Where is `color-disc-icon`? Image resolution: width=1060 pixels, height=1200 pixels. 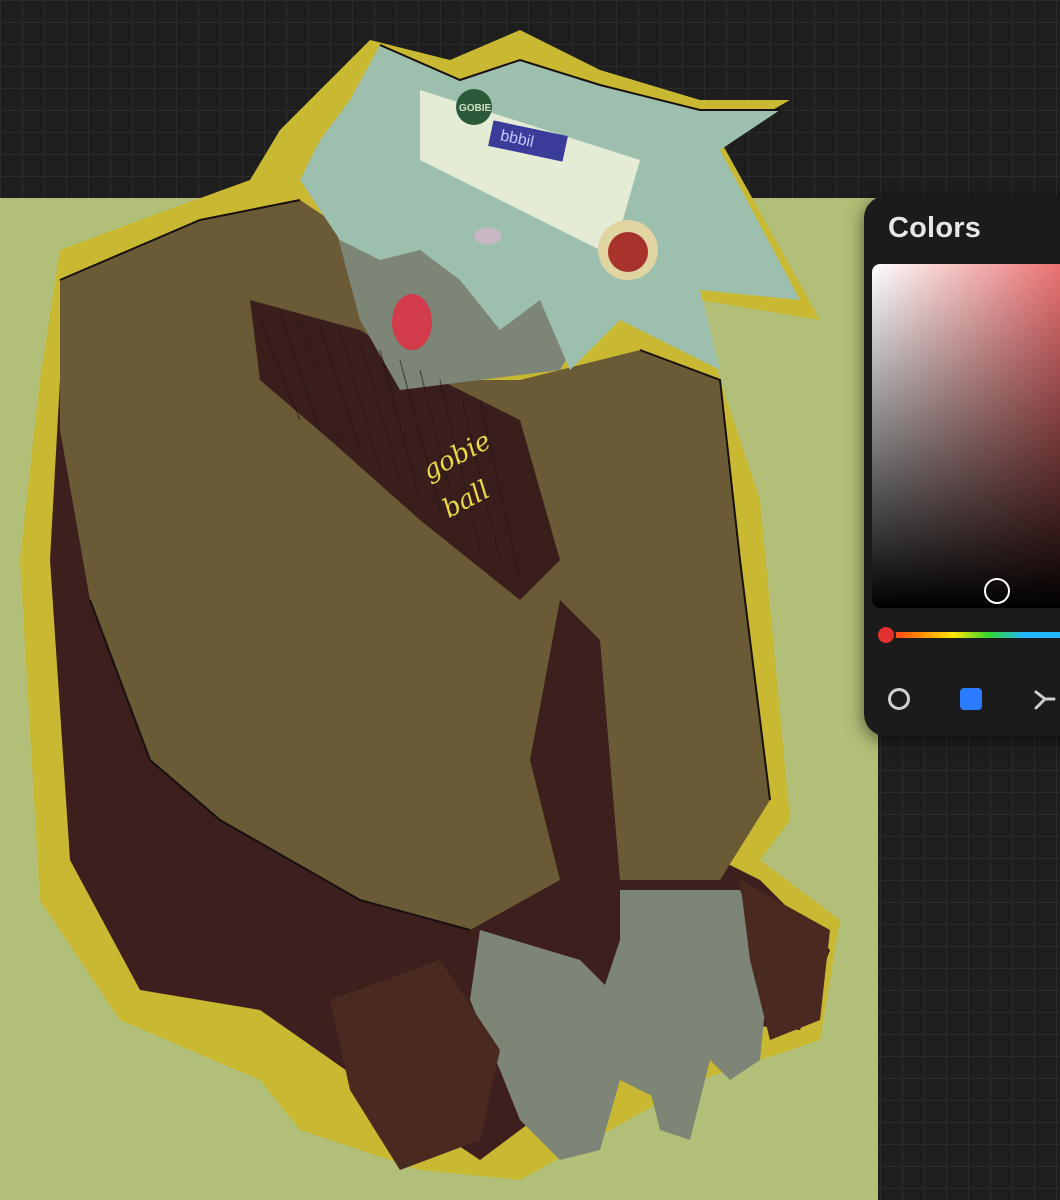
color-disc-icon is located at coordinates (899, 699).